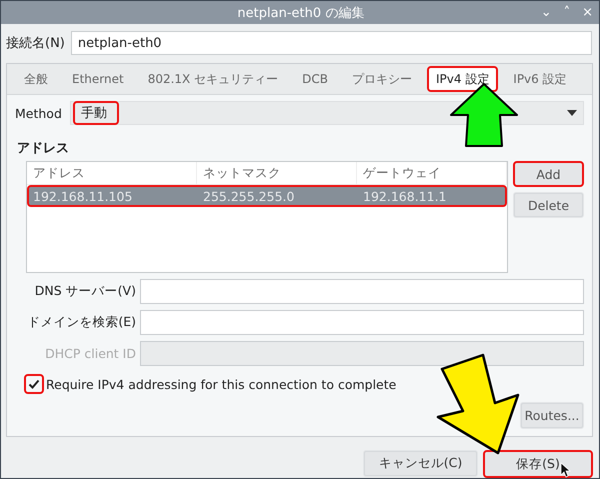 Image resolution: width=600 pixels, height=479 pixels. What do you see at coordinates (35, 43) in the screenshot?
I see `connection-name-label: 接続名(N)` at bounding box center [35, 43].